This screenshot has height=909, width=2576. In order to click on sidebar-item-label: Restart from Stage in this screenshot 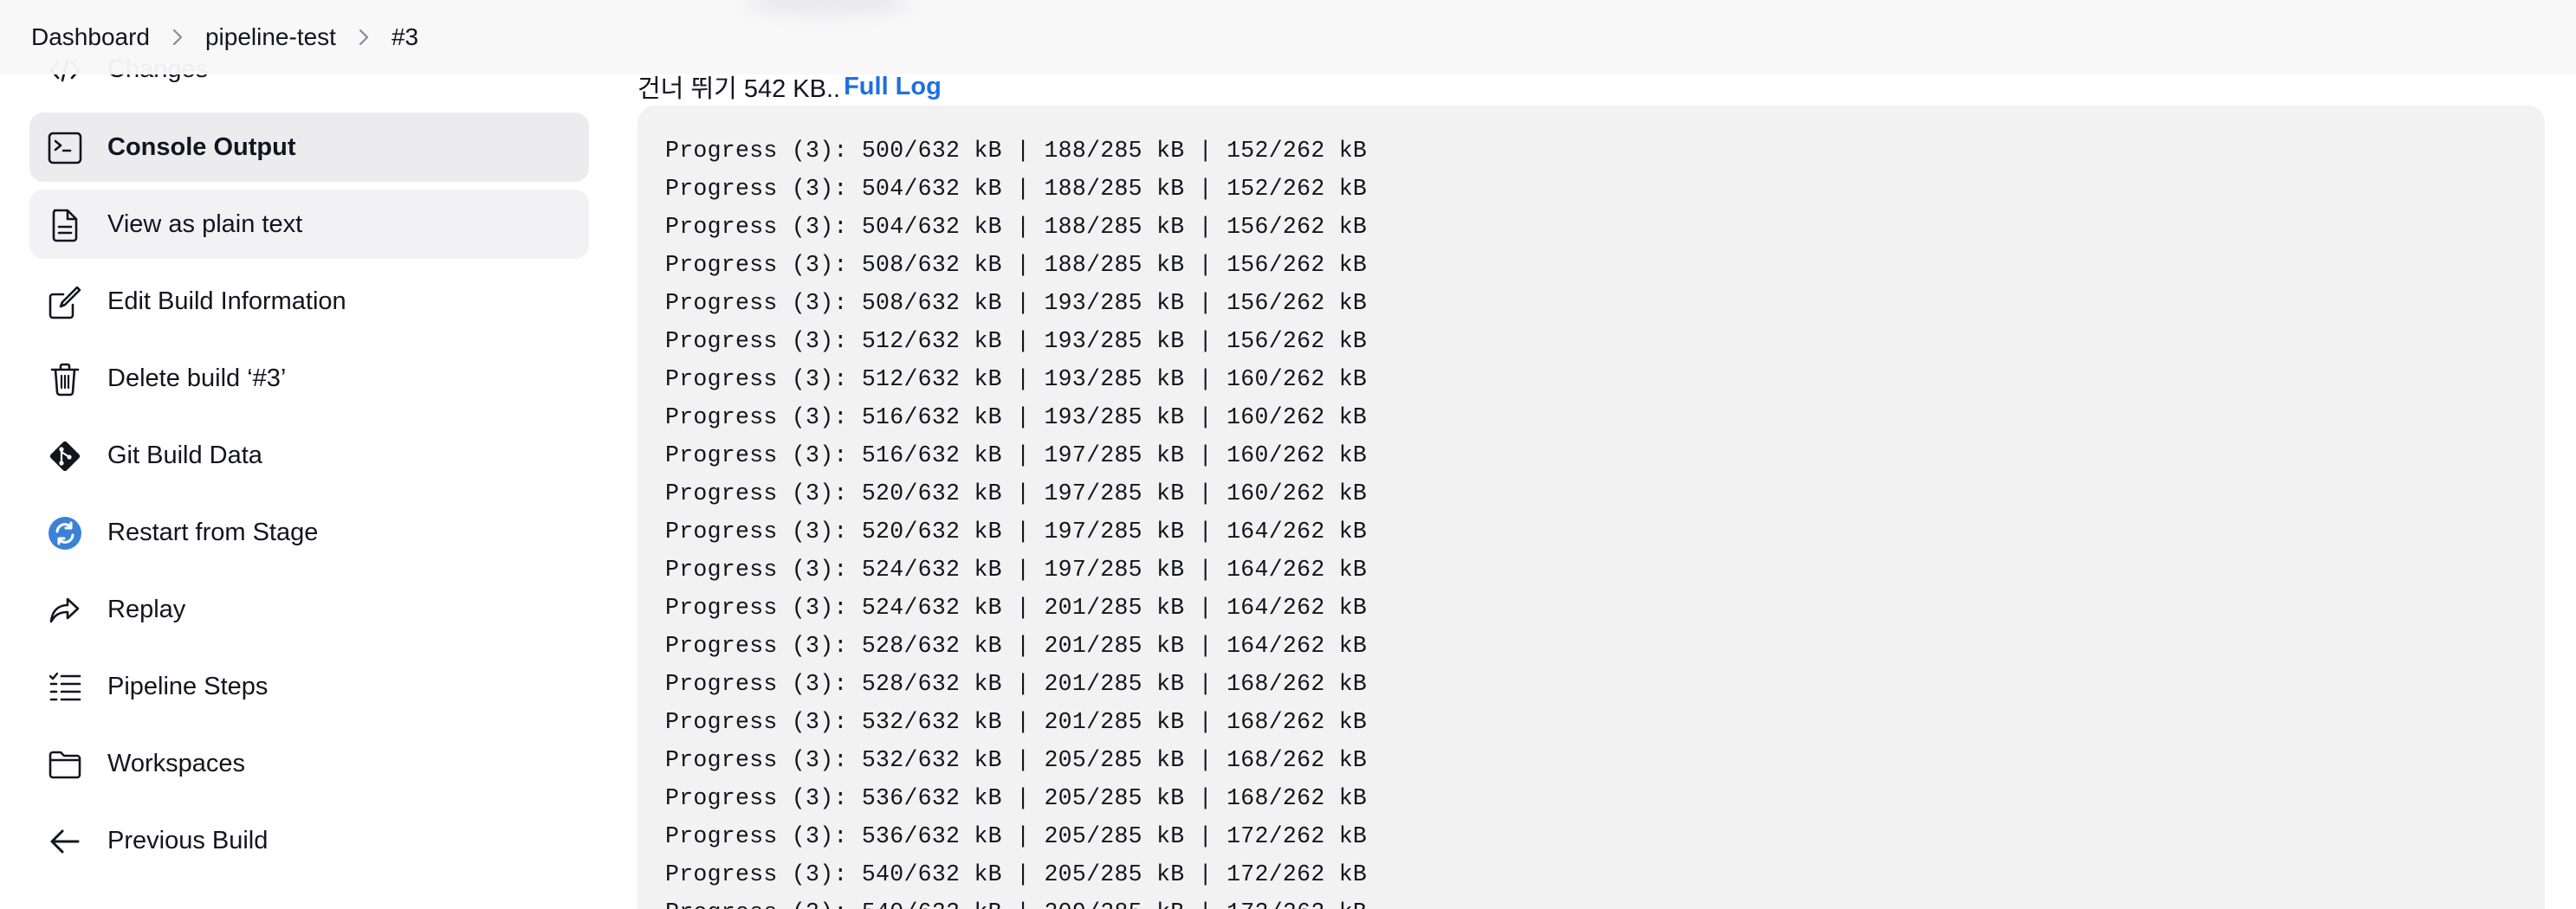, I will do `click(213, 532)`.